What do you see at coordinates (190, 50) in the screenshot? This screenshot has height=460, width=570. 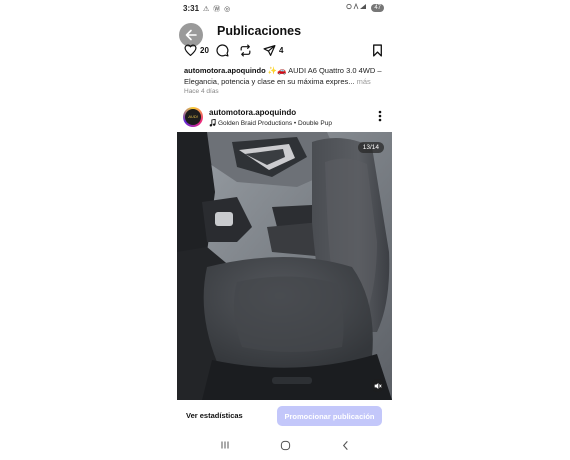 I see `heart-icon` at bounding box center [190, 50].